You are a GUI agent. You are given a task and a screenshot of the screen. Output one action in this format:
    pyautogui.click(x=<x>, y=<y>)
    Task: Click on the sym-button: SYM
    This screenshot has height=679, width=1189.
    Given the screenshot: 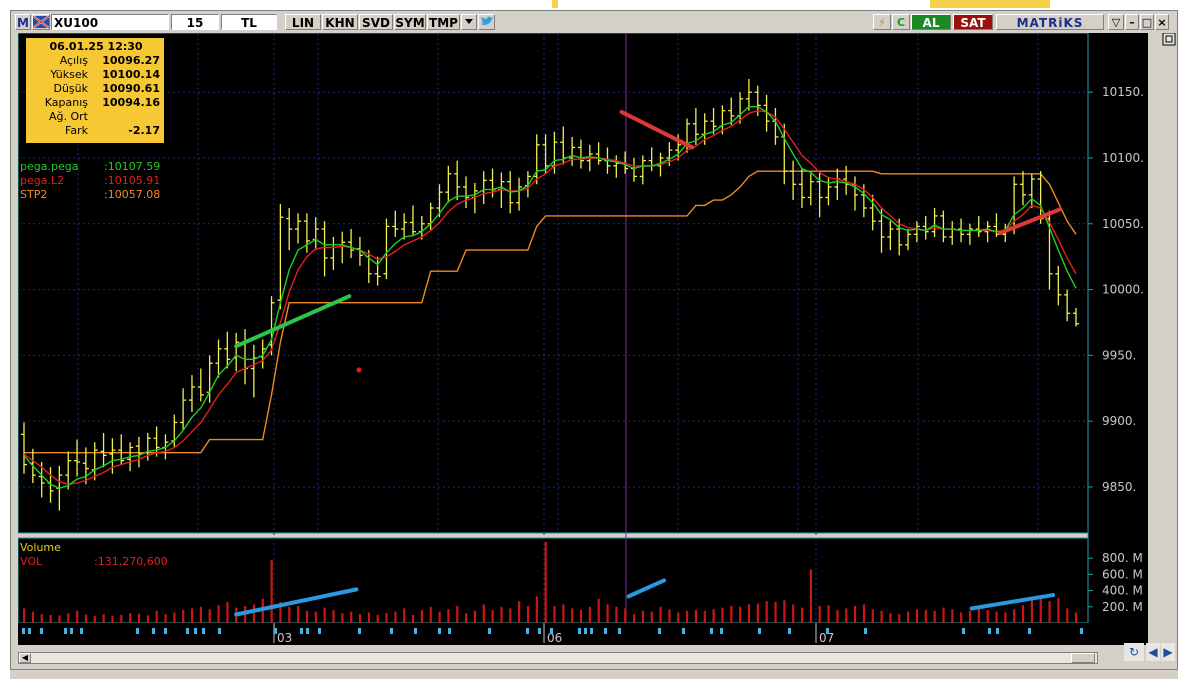 What is the action you would take?
    pyautogui.click(x=410, y=22)
    